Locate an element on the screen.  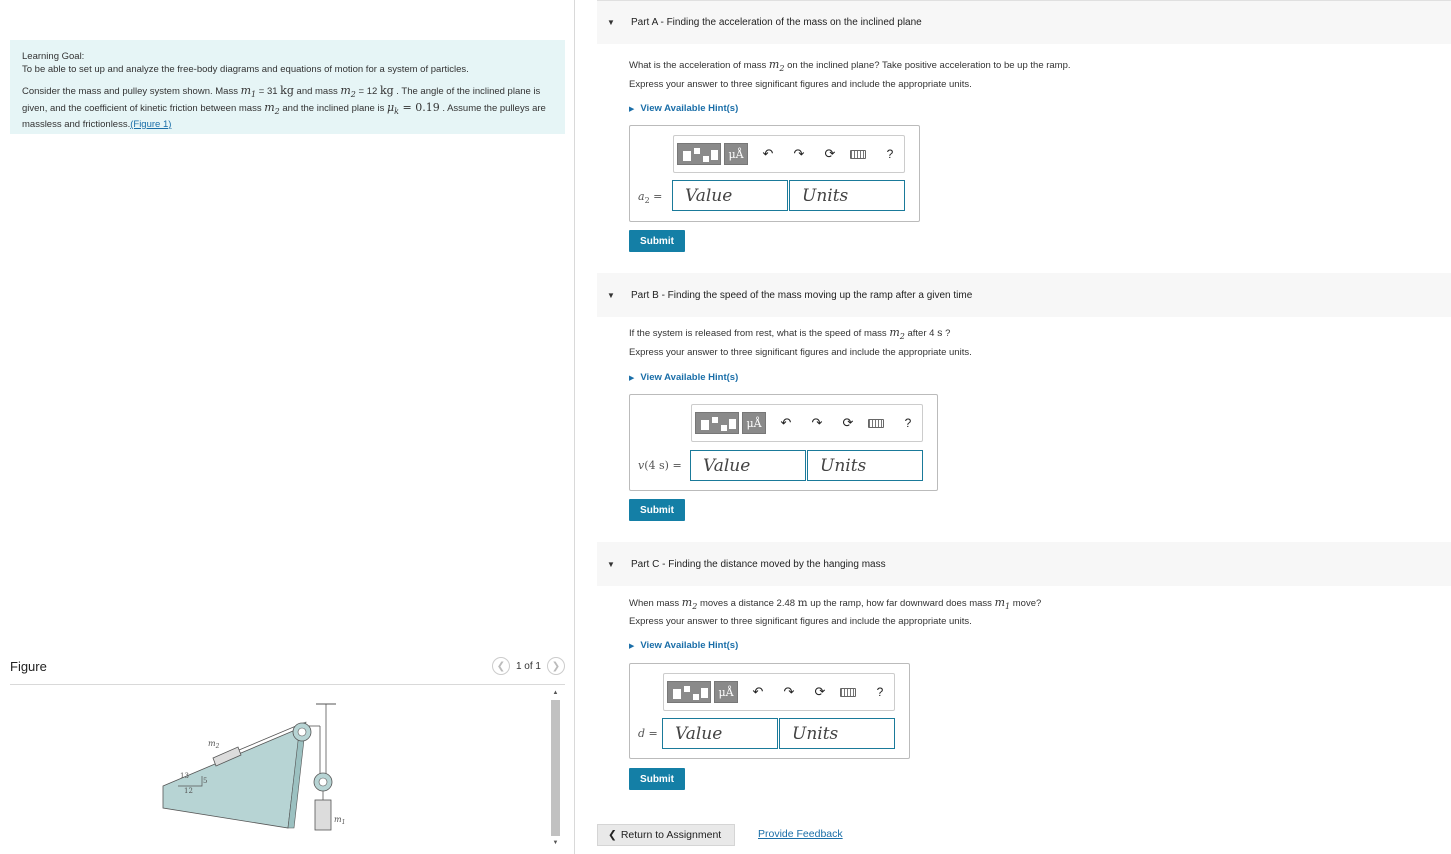
part-a-variable-label: a2 = is located at coordinates (650, 198).